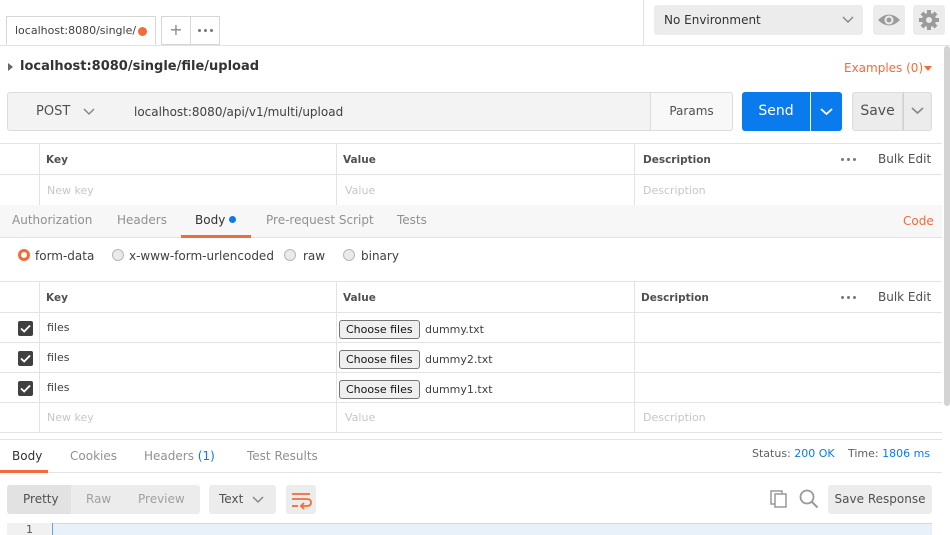 The width and height of the screenshot is (950, 535). I want to click on response-type-select: Text, so click(242, 499).